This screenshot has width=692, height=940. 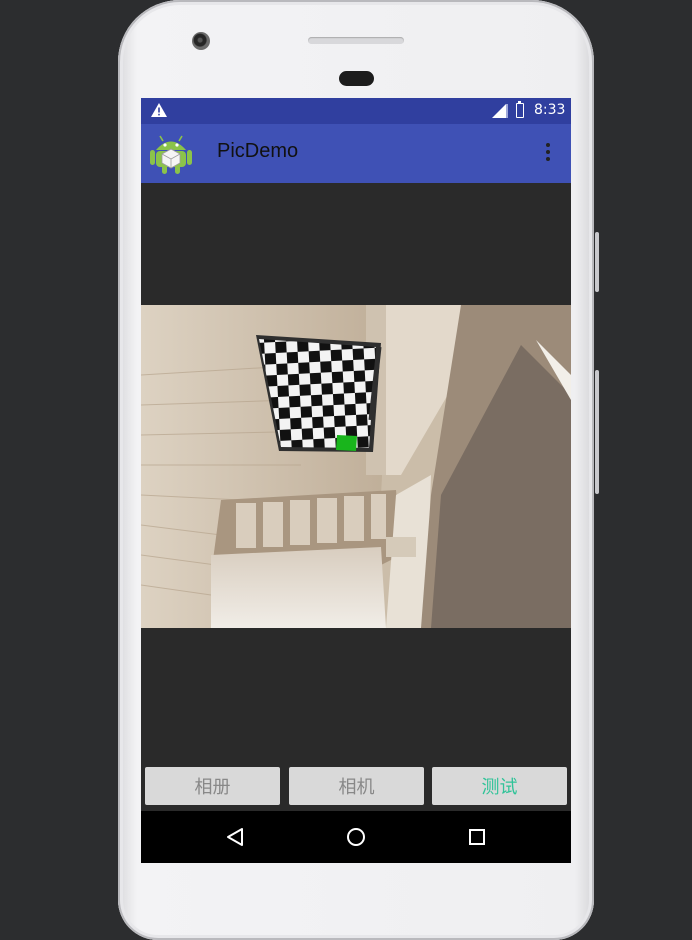 I want to click on earpiece, so click(x=356, y=78).